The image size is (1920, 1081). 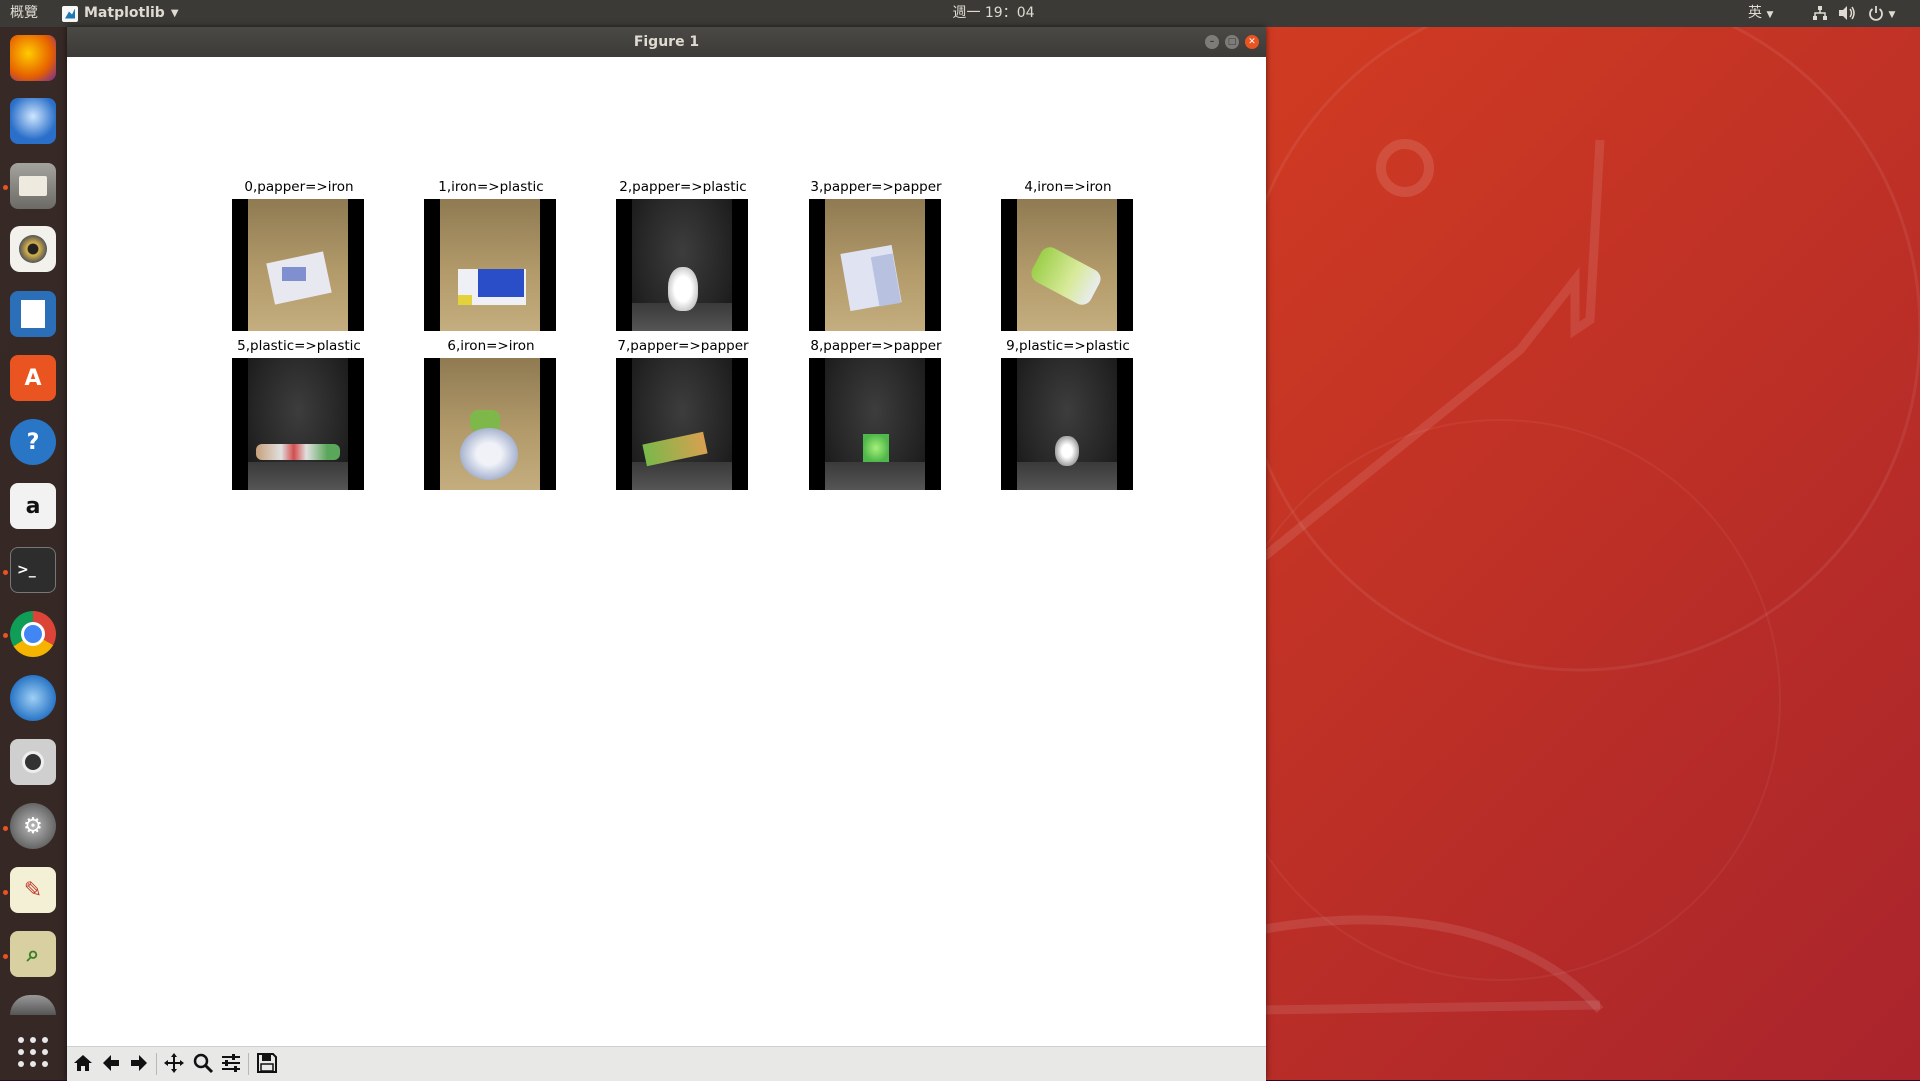 I want to click on firefox-icon, so click(x=33, y=58).